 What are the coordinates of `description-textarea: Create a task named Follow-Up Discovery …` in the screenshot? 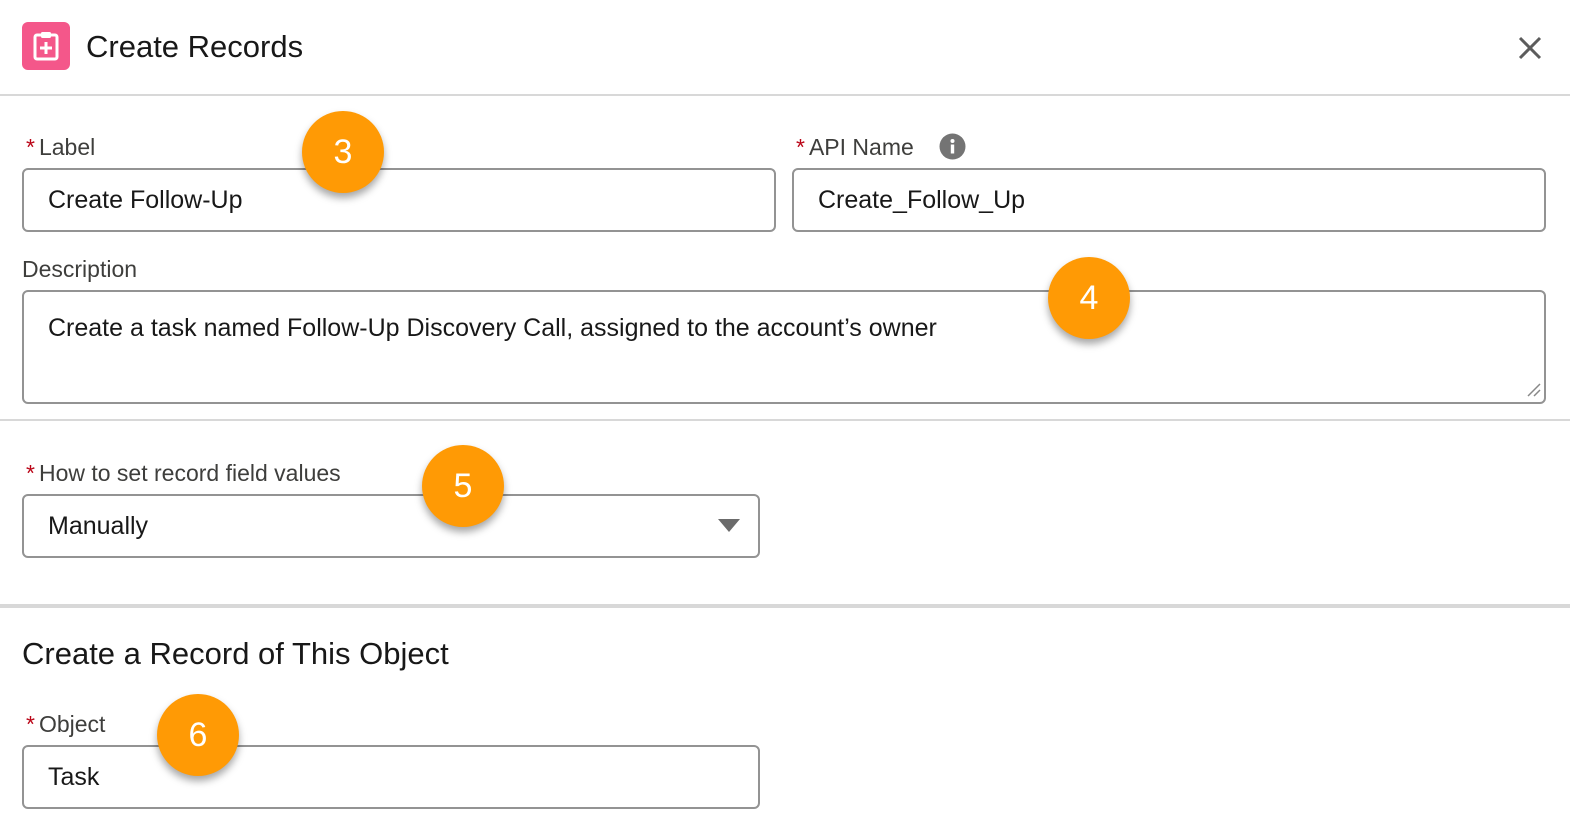 It's located at (784, 347).